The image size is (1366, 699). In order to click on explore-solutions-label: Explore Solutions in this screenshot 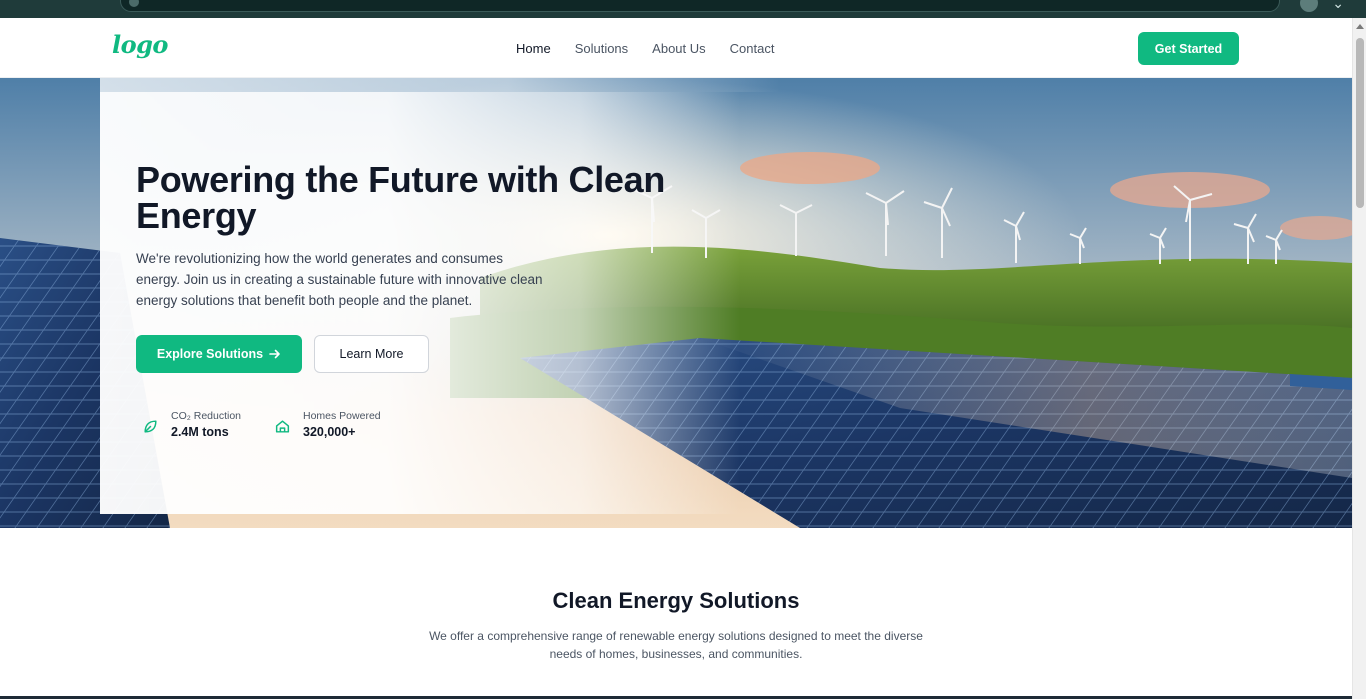, I will do `click(210, 354)`.